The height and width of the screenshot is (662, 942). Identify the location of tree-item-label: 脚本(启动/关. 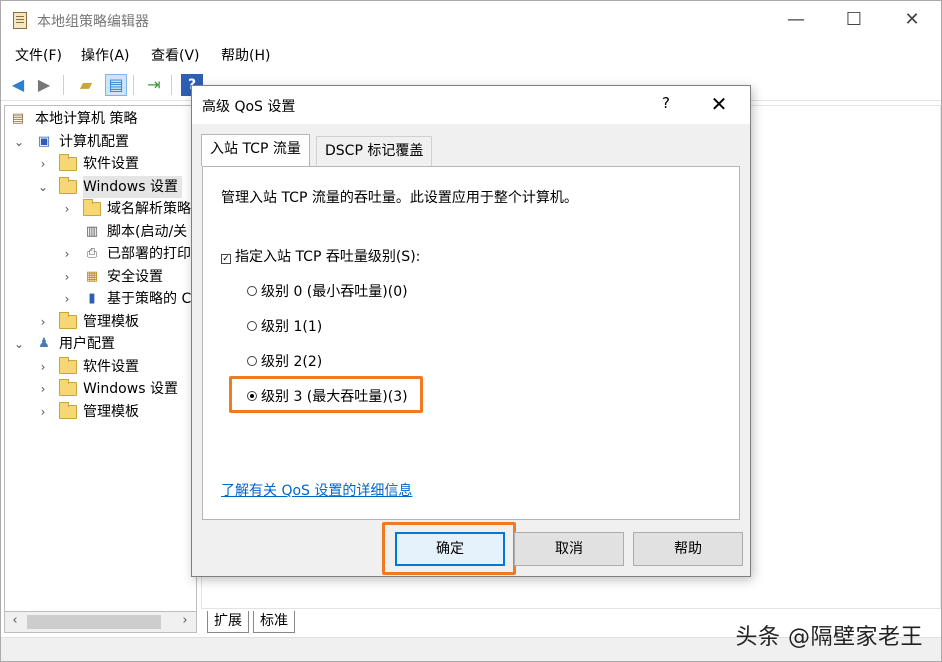
(147, 232).